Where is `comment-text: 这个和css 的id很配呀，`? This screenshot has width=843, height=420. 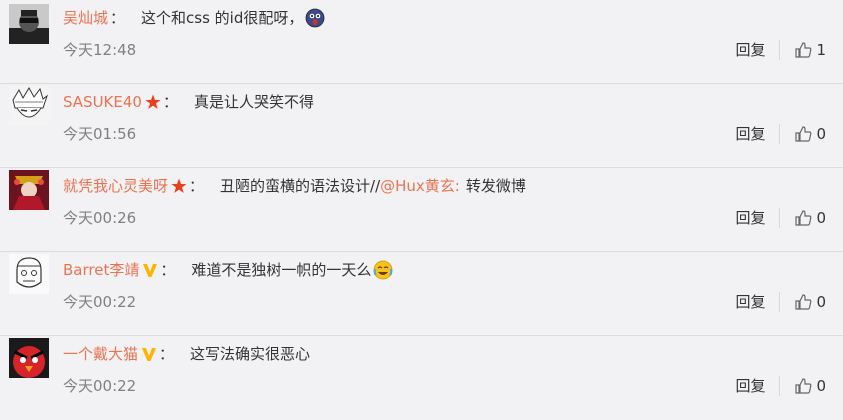
comment-text: 这个和css 的id很配呀， is located at coordinates (222, 18).